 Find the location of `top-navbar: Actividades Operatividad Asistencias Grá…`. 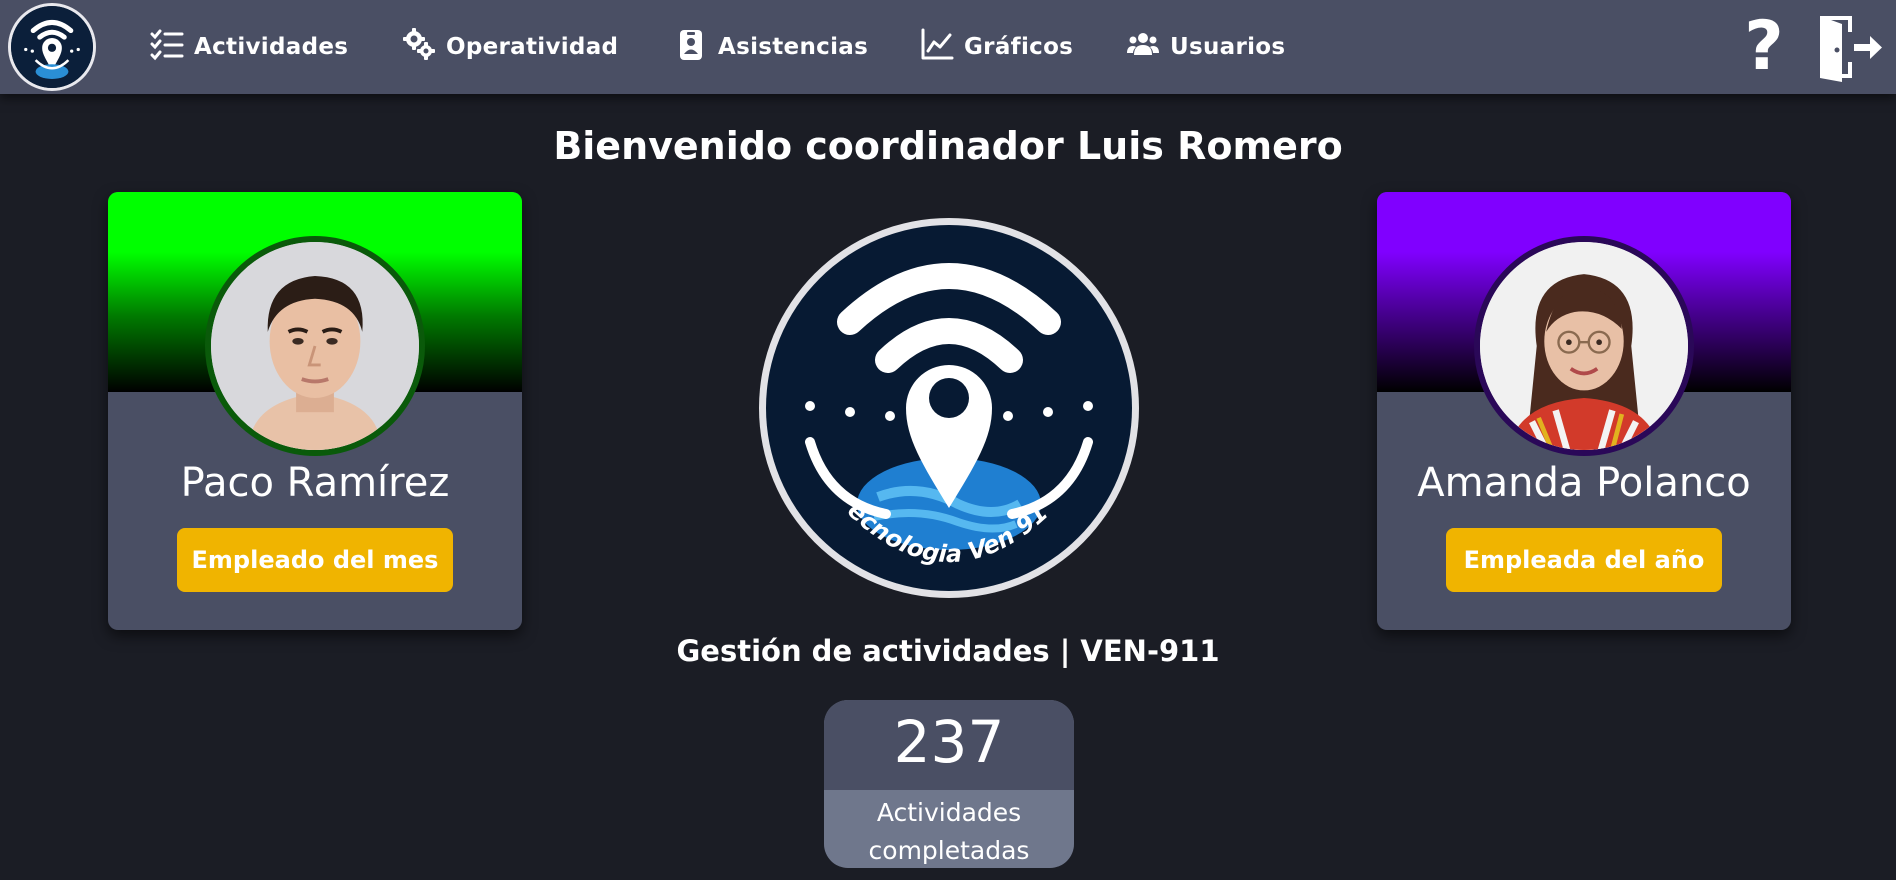

top-navbar: Actividades Operatividad Asistencias Grá… is located at coordinates (948, 47).